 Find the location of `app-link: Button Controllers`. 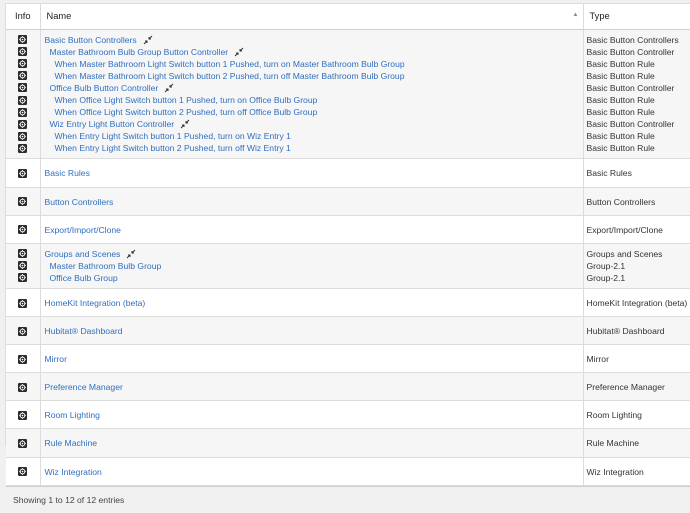

app-link: Button Controllers is located at coordinates (313, 202).